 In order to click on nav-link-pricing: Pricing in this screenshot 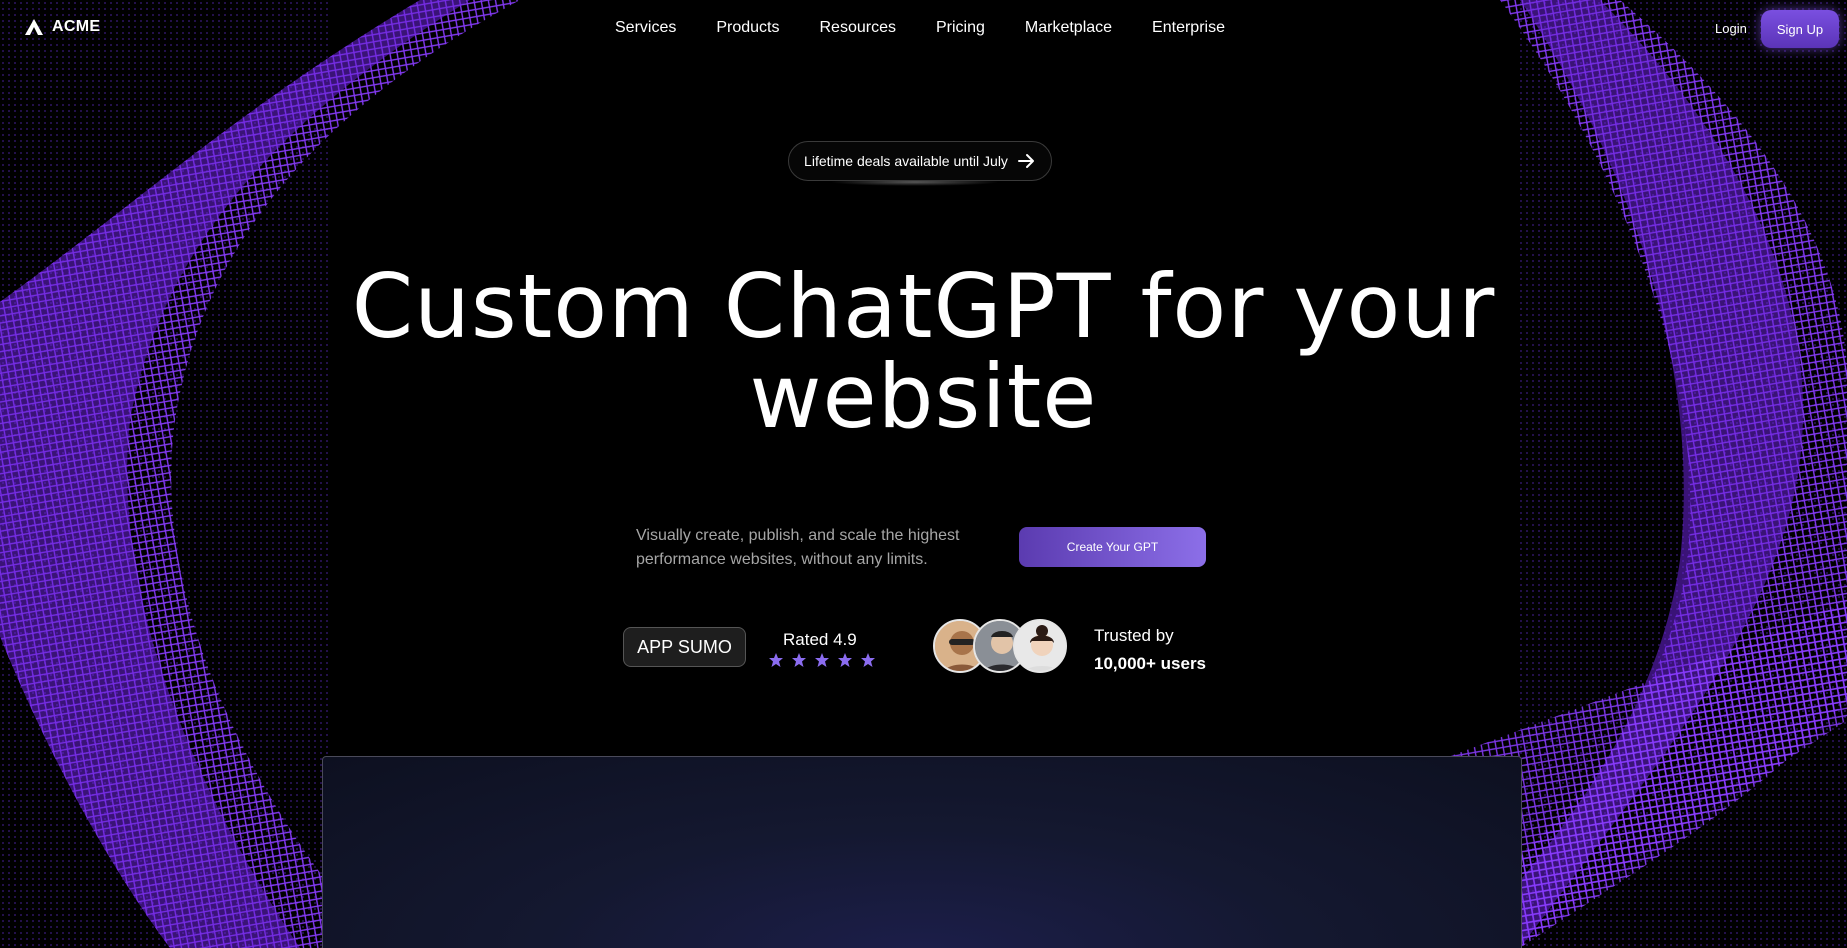, I will do `click(960, 28)`.